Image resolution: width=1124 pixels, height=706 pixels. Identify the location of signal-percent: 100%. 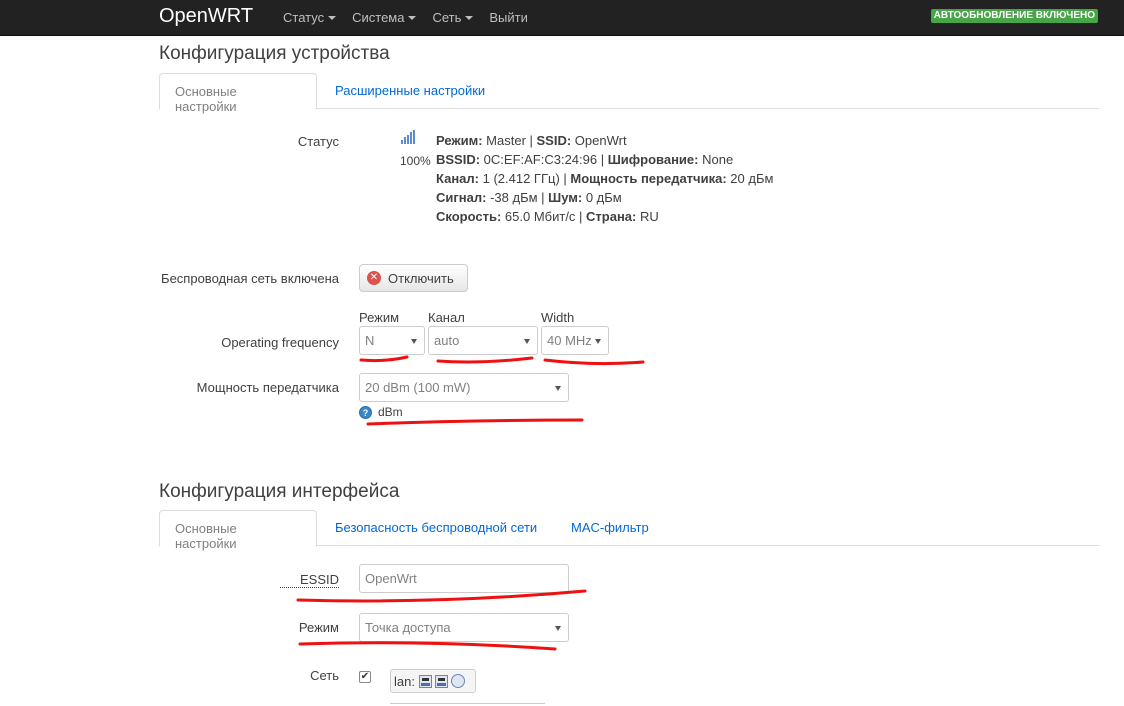
(415, 161).